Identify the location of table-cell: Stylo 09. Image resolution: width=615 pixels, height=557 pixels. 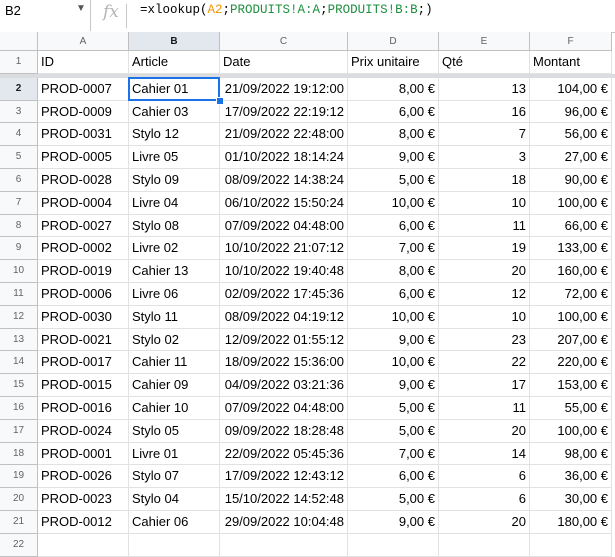
(174, 180).